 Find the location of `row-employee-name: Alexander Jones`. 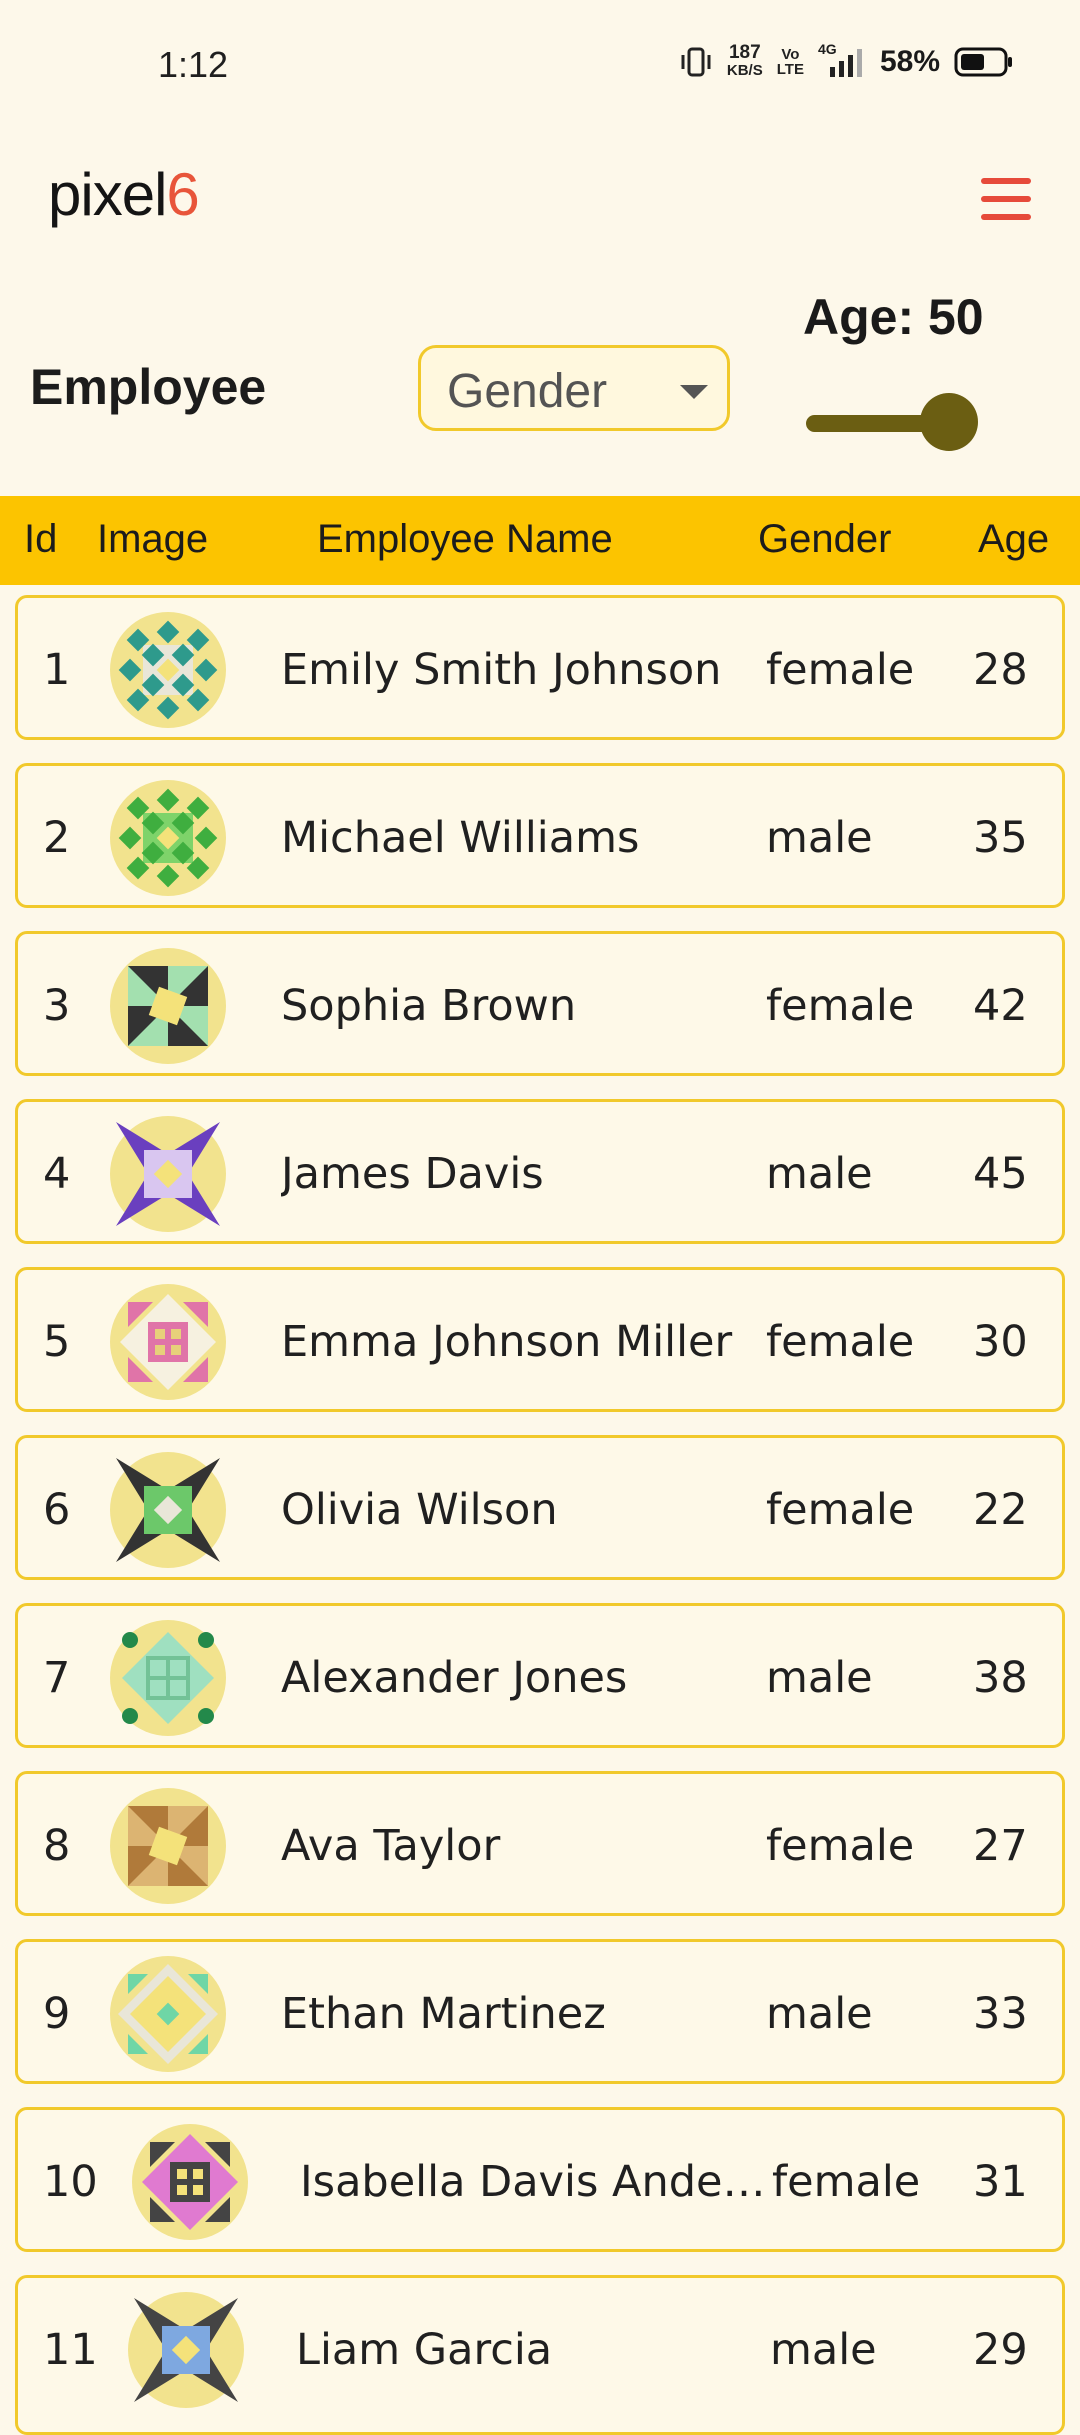

row-employee-name: Alexander Jones is located at coordinates (454, 1678).